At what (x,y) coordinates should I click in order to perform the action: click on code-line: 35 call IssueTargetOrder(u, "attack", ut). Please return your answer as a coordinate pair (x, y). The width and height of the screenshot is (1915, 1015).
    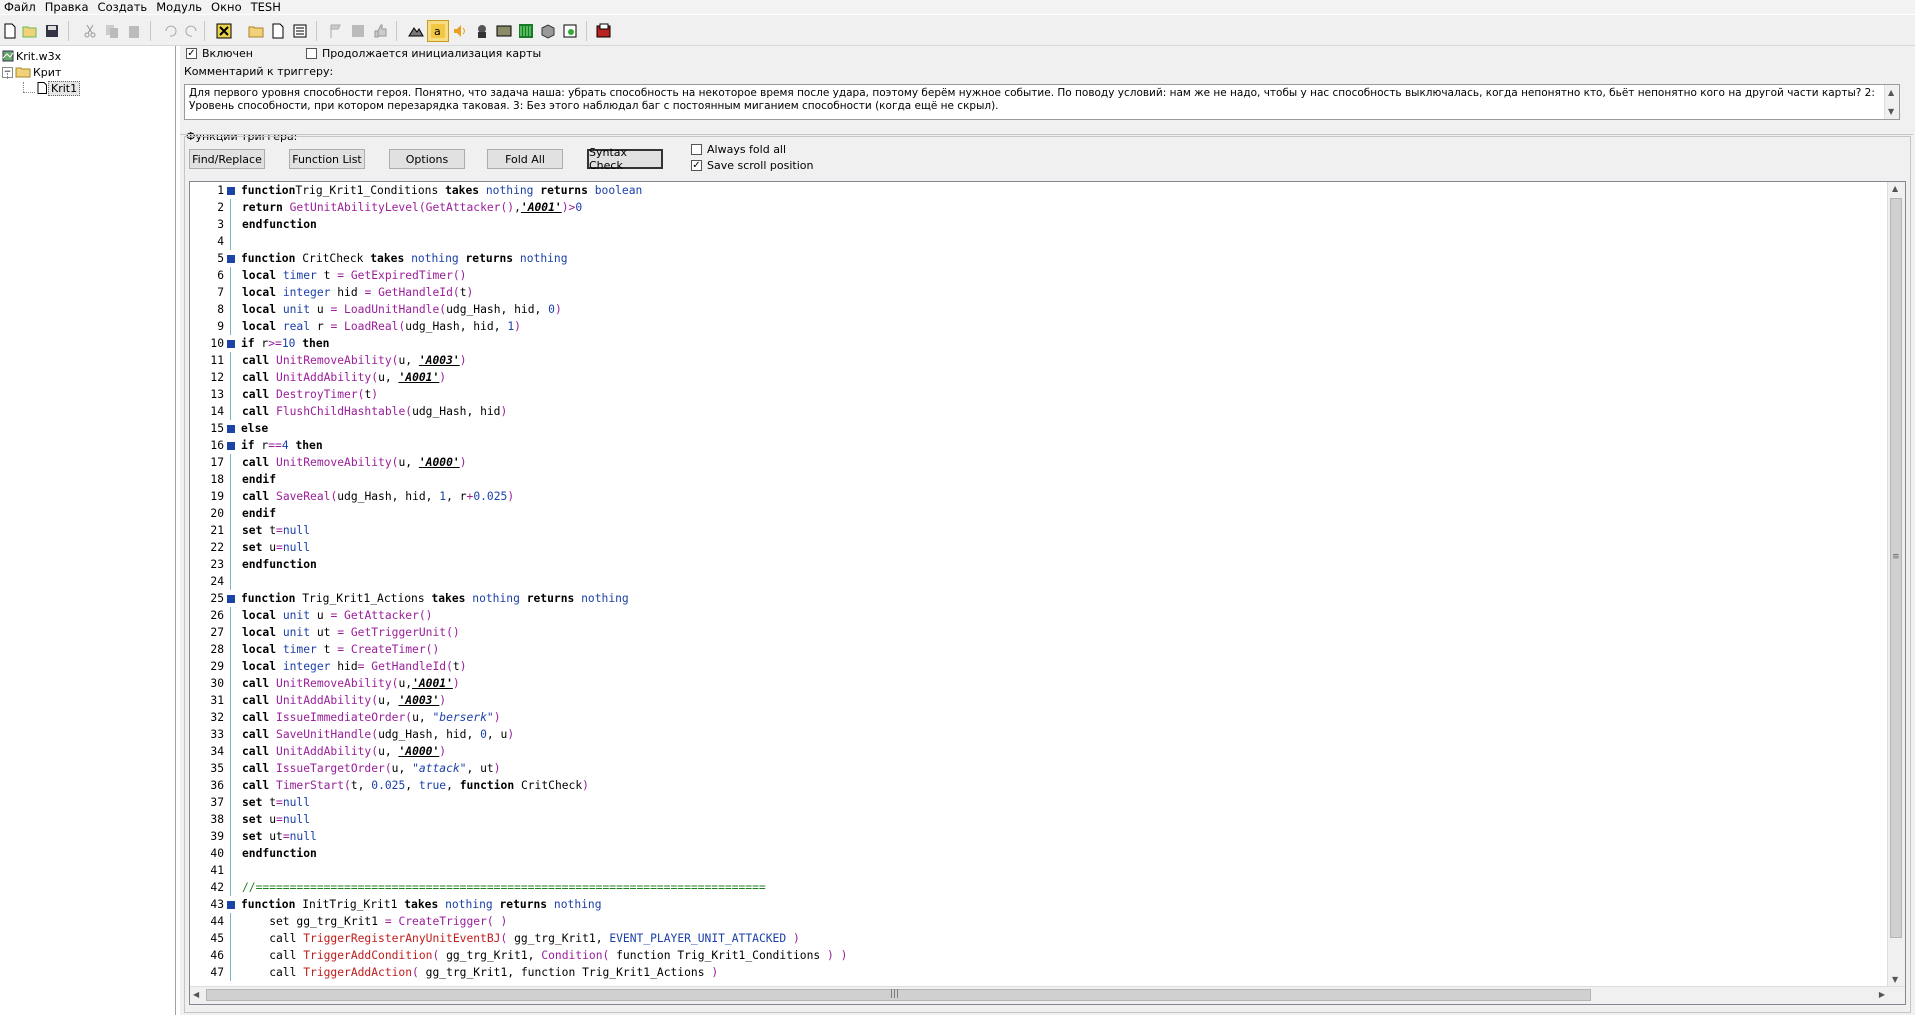
    Looking at the image, I should click on (1038, 768).